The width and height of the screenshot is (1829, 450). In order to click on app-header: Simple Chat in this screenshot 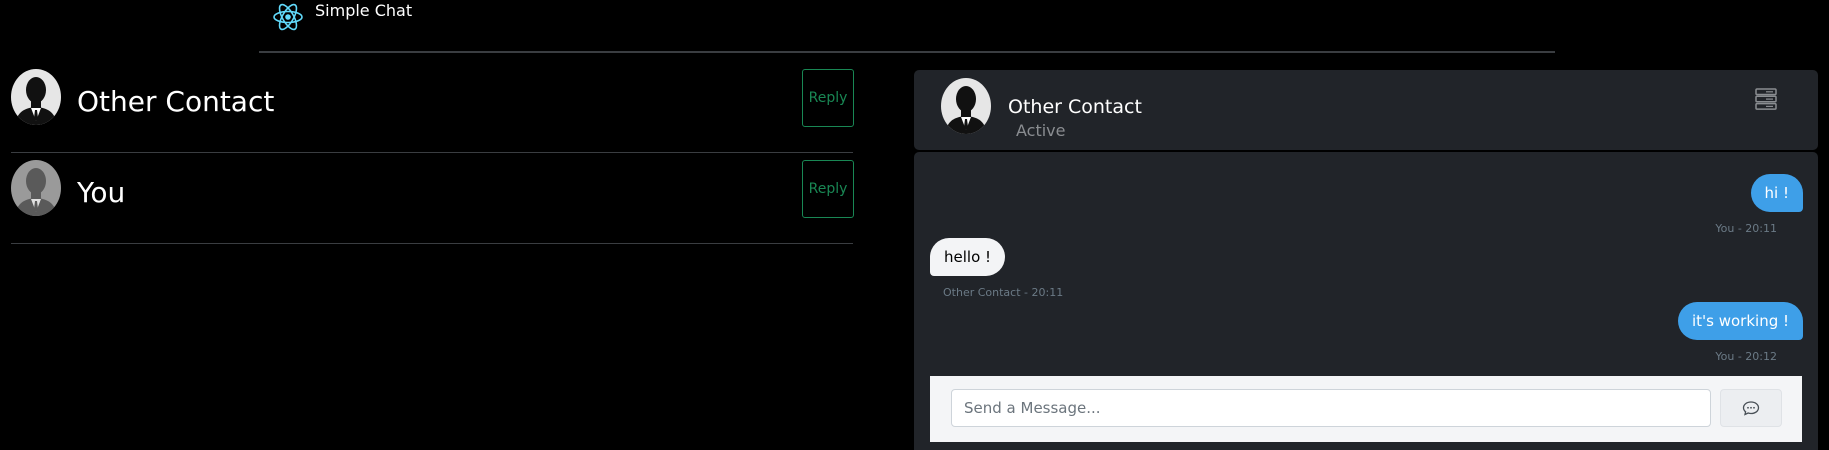, I will do `click(907, 26)`.